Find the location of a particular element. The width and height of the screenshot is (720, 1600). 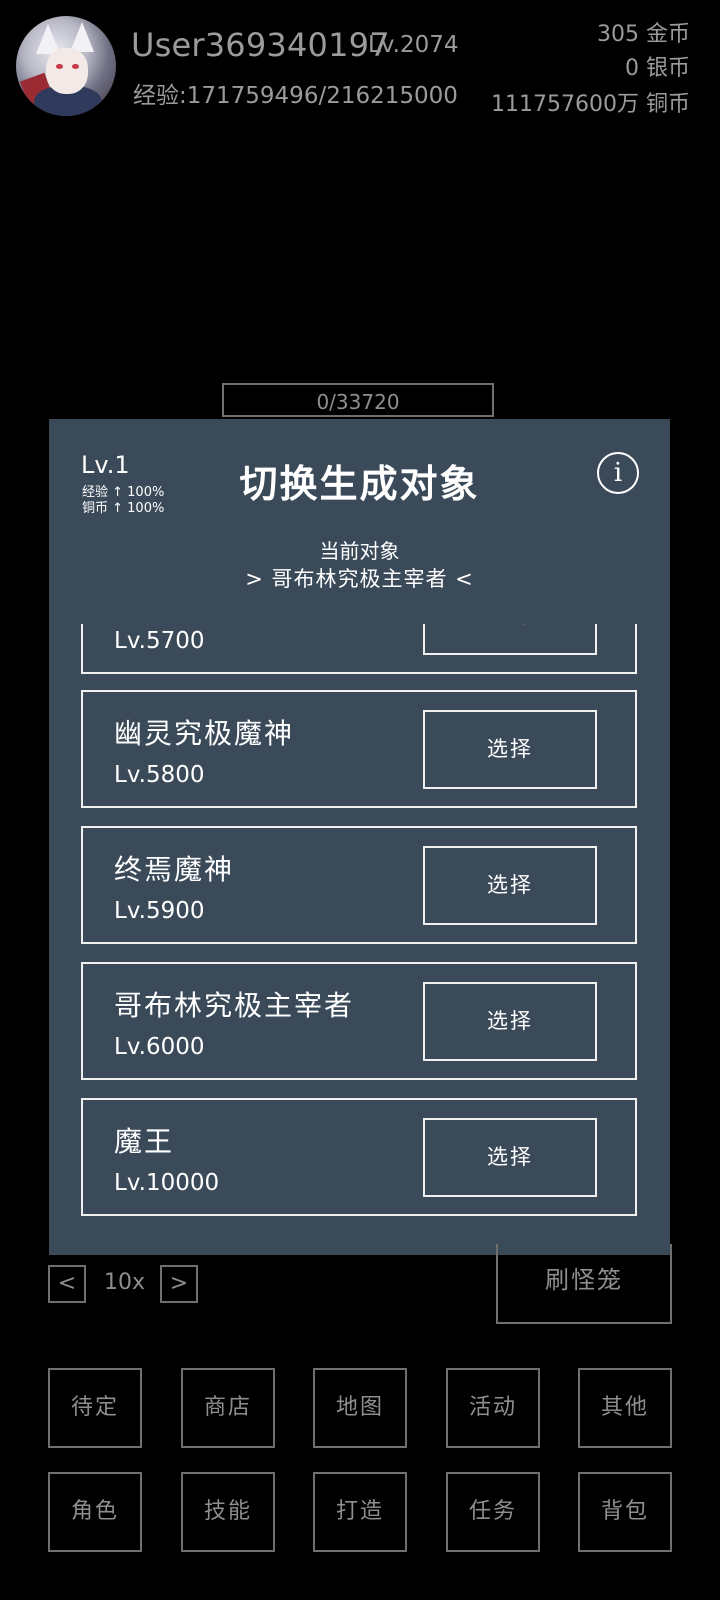

modal-title: 切换生成对象 is located at coordinates (359, 483).